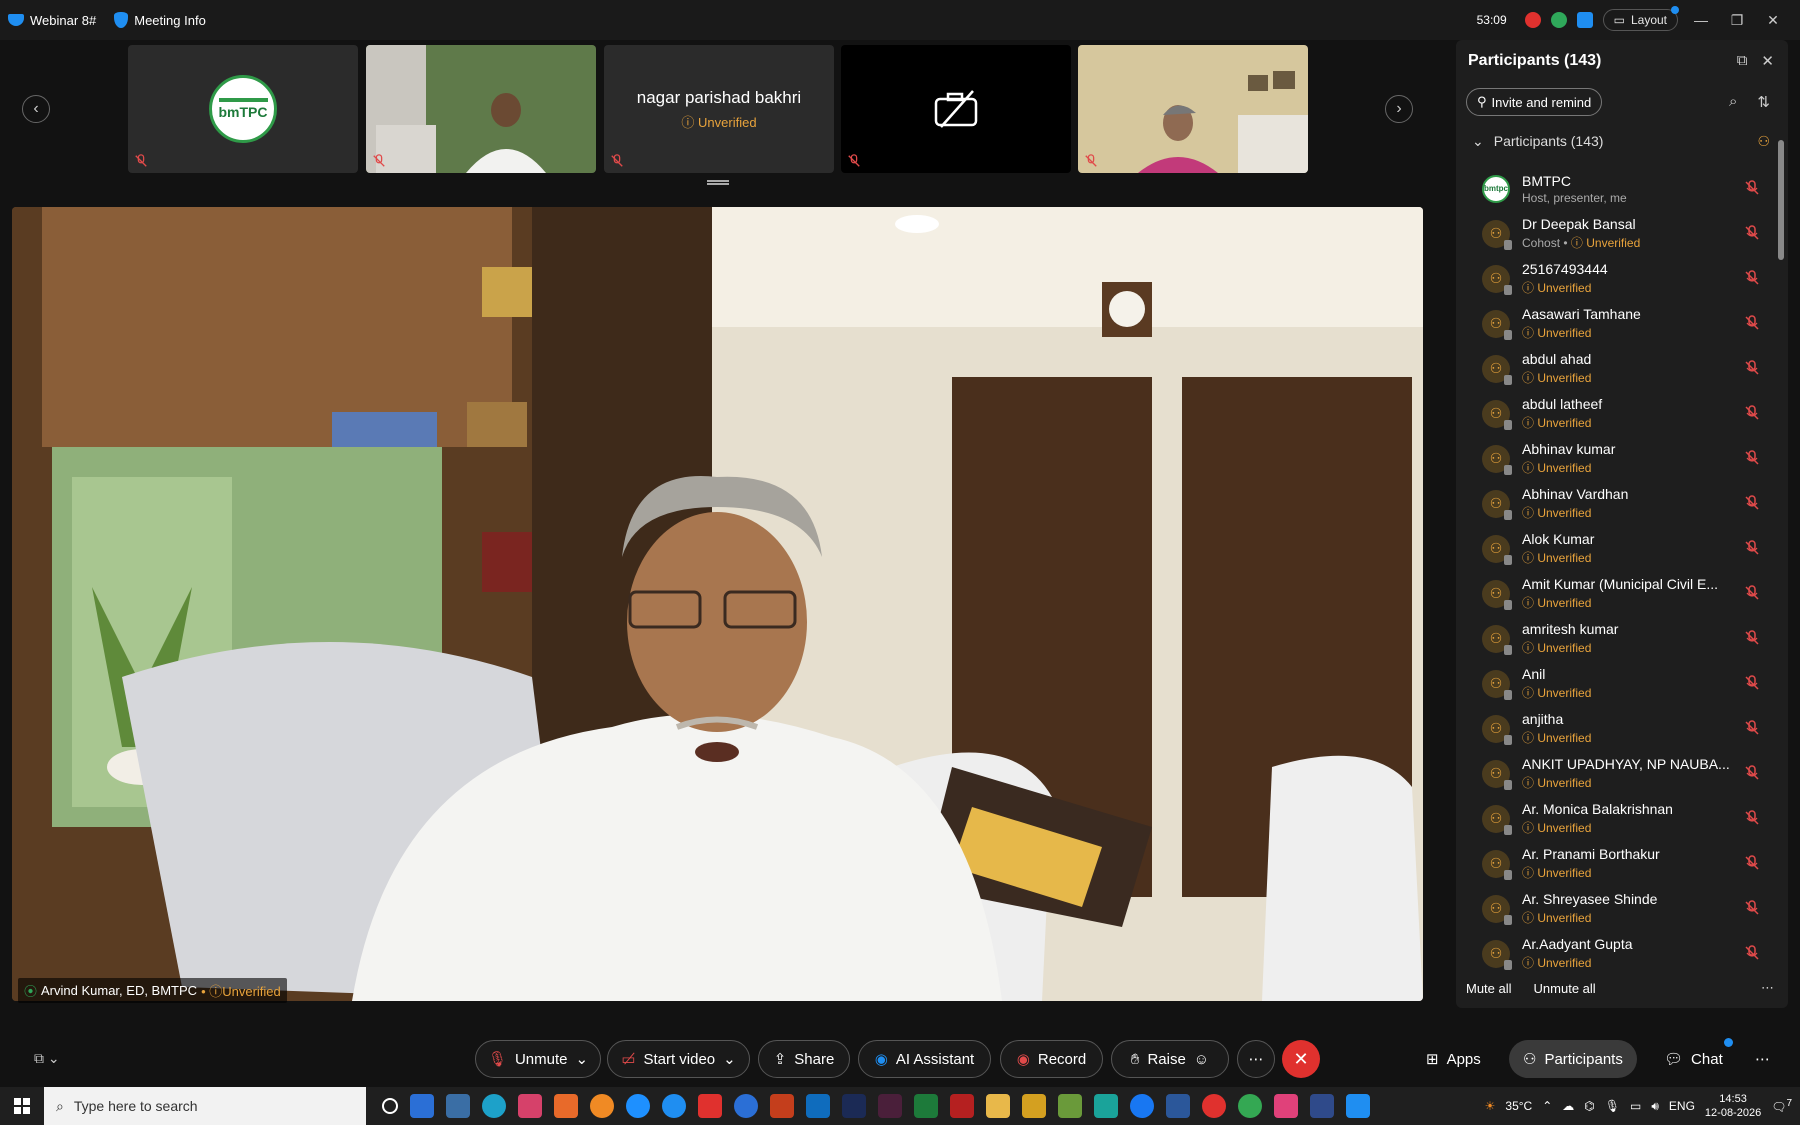 The width and height of the screenshot is (1800, 1125). Describe the element at coordinates (1589, 1106) in the screenshot. I see `network-icon: ⌬` at that location.